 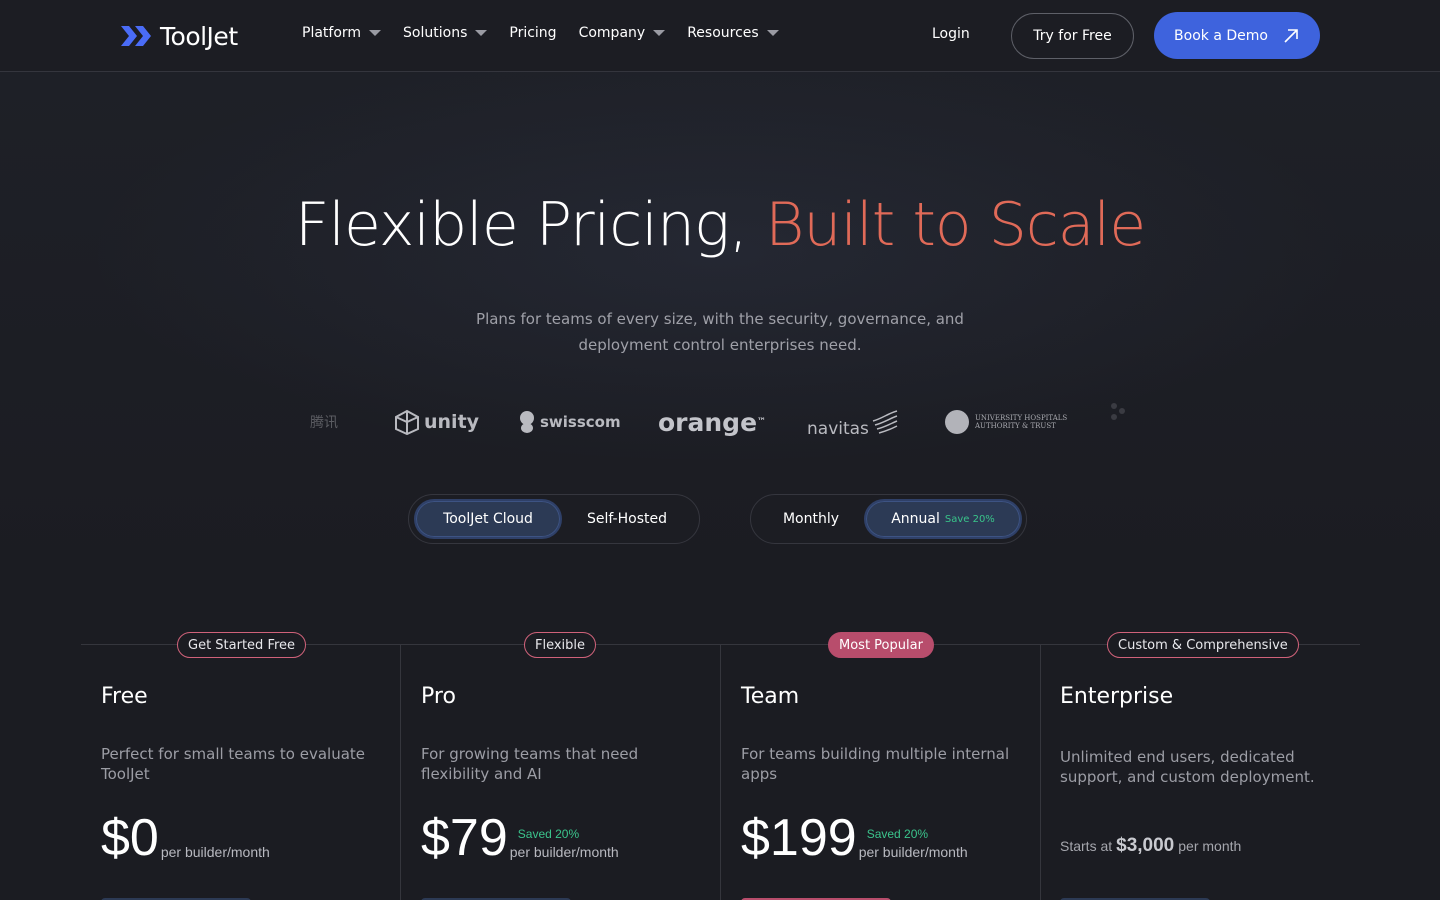 I want to click on login-link: Login, so click(x=951, y=34).